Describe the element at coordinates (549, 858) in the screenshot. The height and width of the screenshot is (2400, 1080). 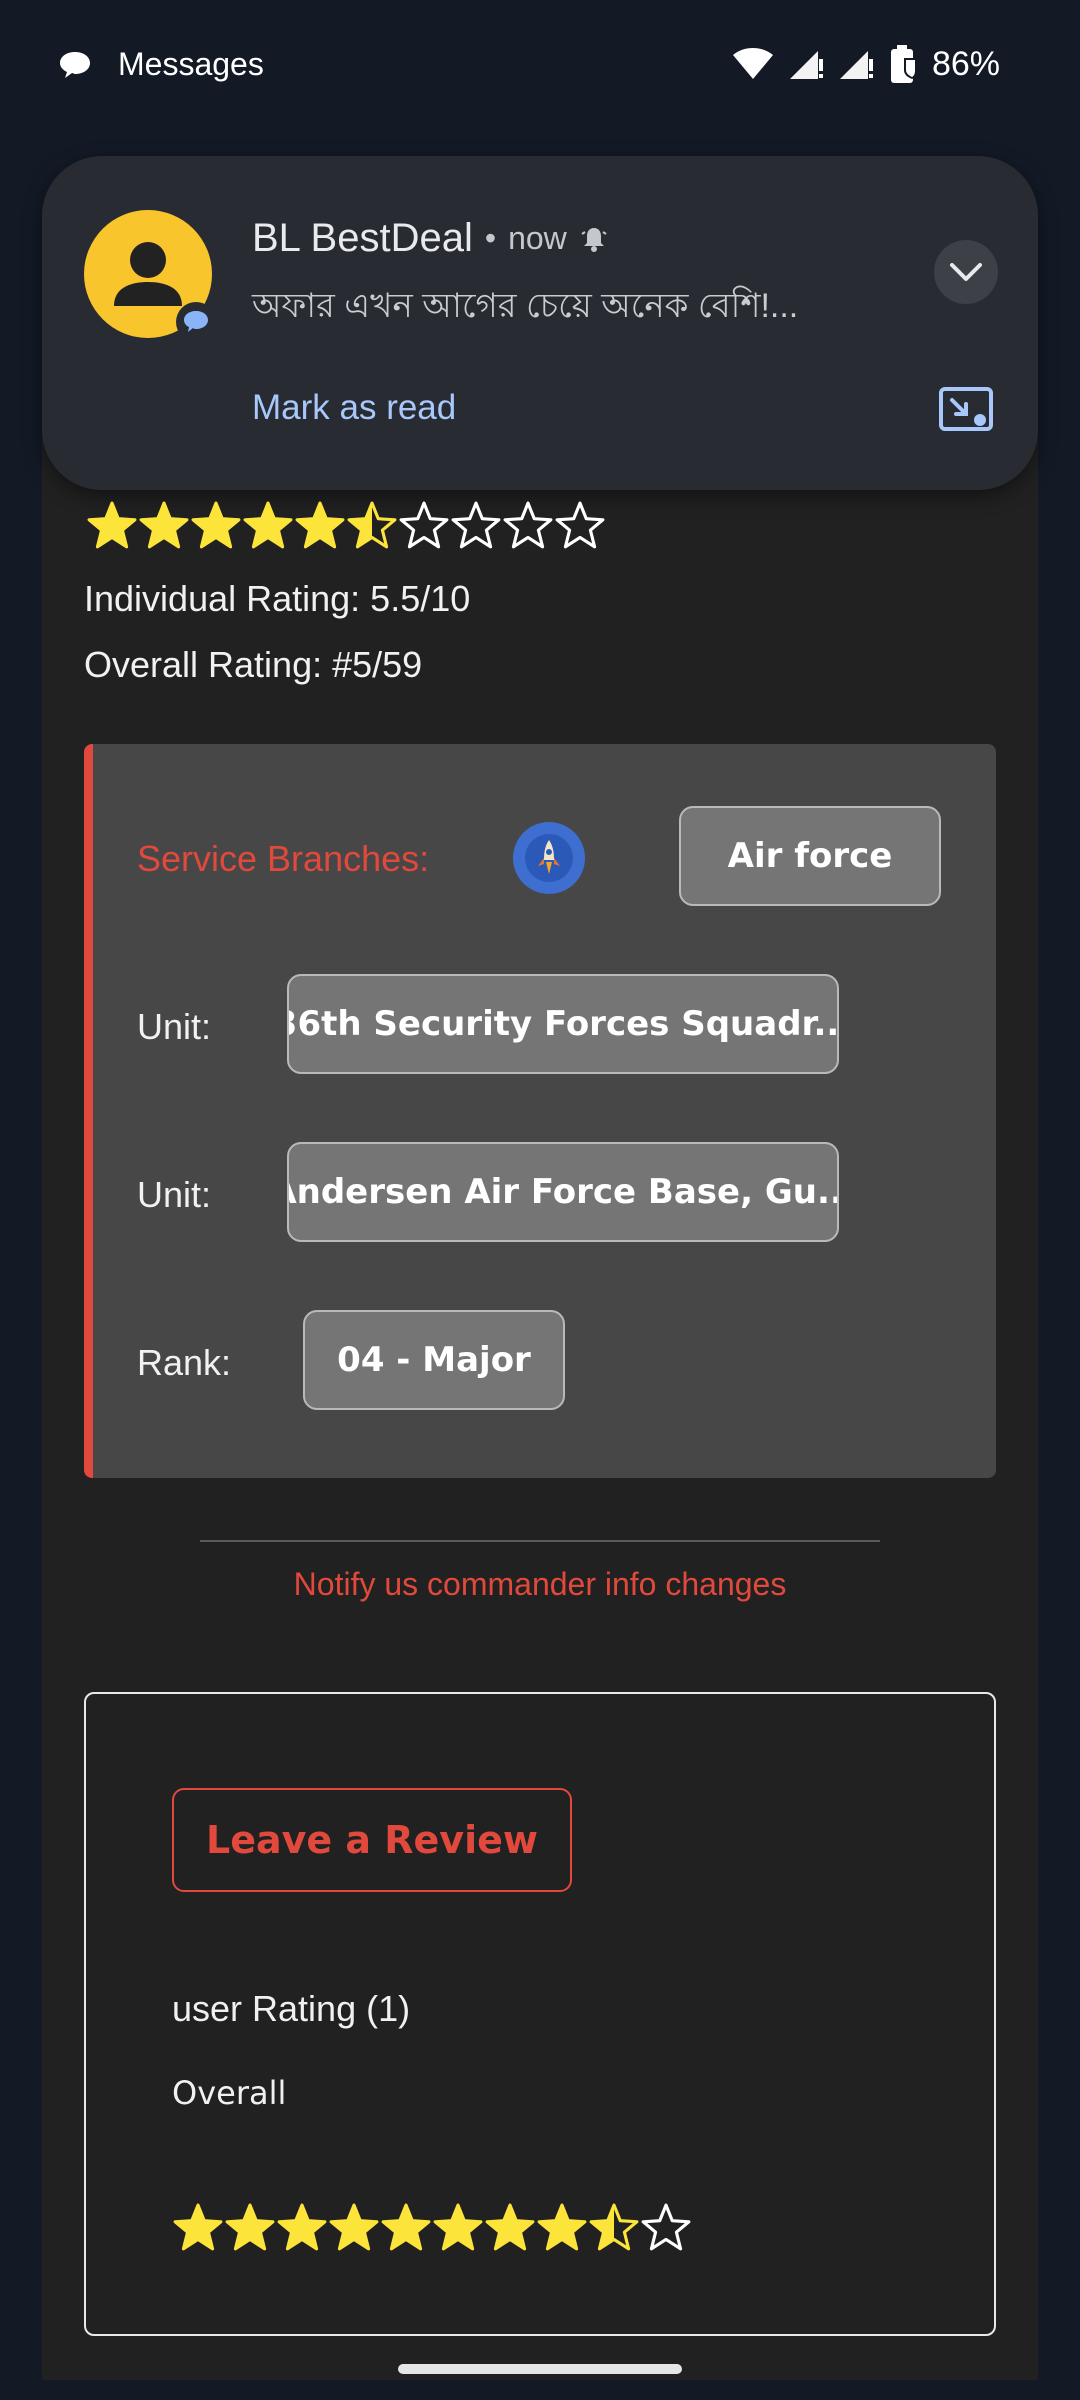
I see `air-force-branch-icon` at that location.